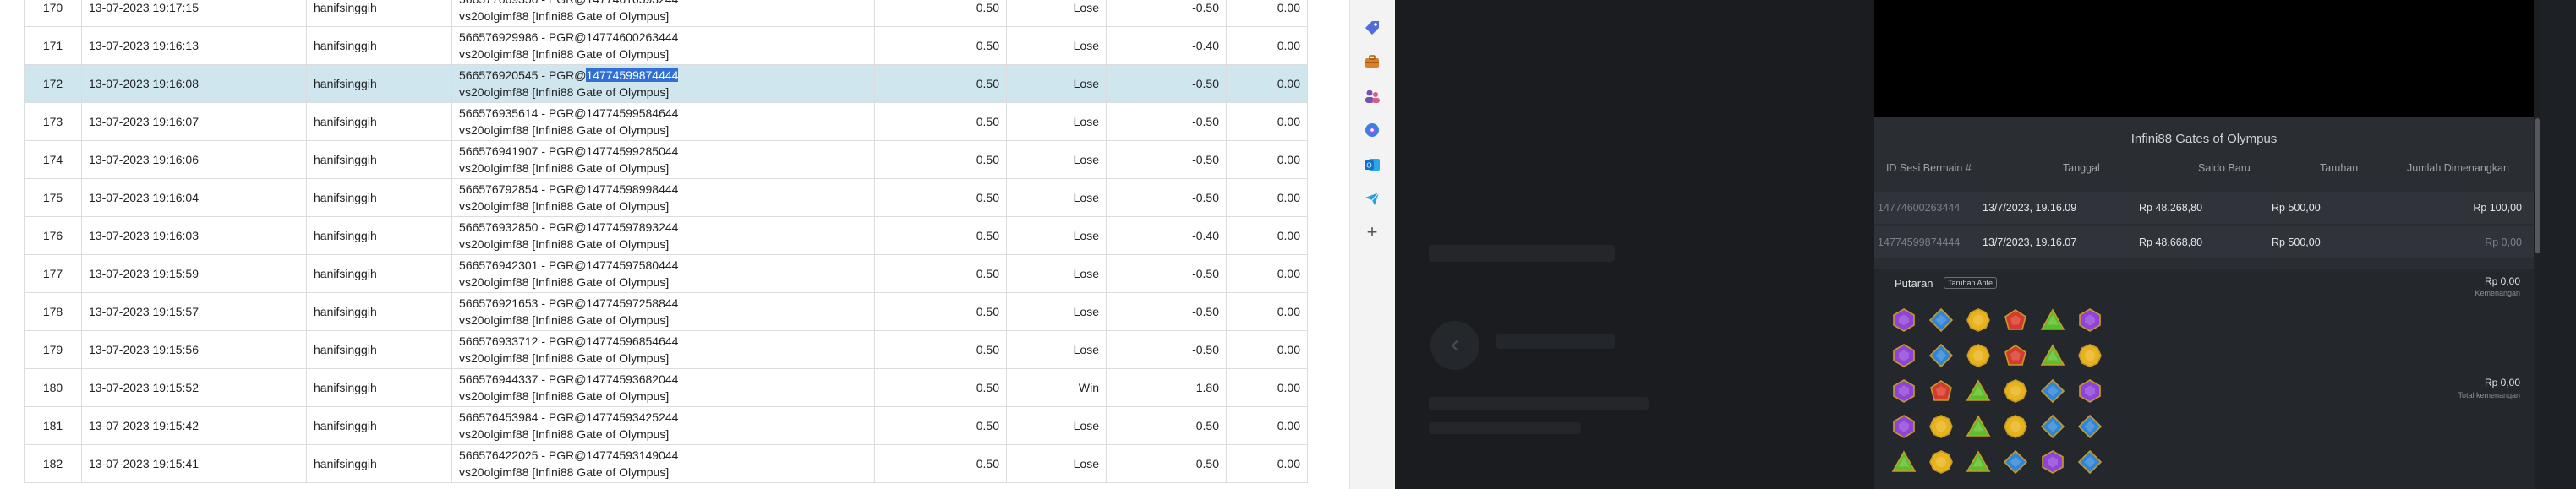  Describe the element at coordinates (1454, 345) in the screenshot. I see `back-arrow-button: ‹` at that location.